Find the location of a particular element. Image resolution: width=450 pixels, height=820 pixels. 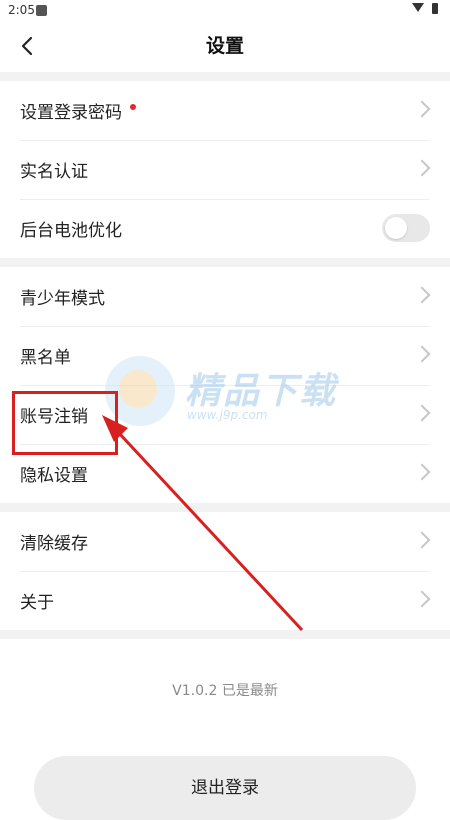

setting-login-password: 设置登录密码 is located at coordinates (225, 110).